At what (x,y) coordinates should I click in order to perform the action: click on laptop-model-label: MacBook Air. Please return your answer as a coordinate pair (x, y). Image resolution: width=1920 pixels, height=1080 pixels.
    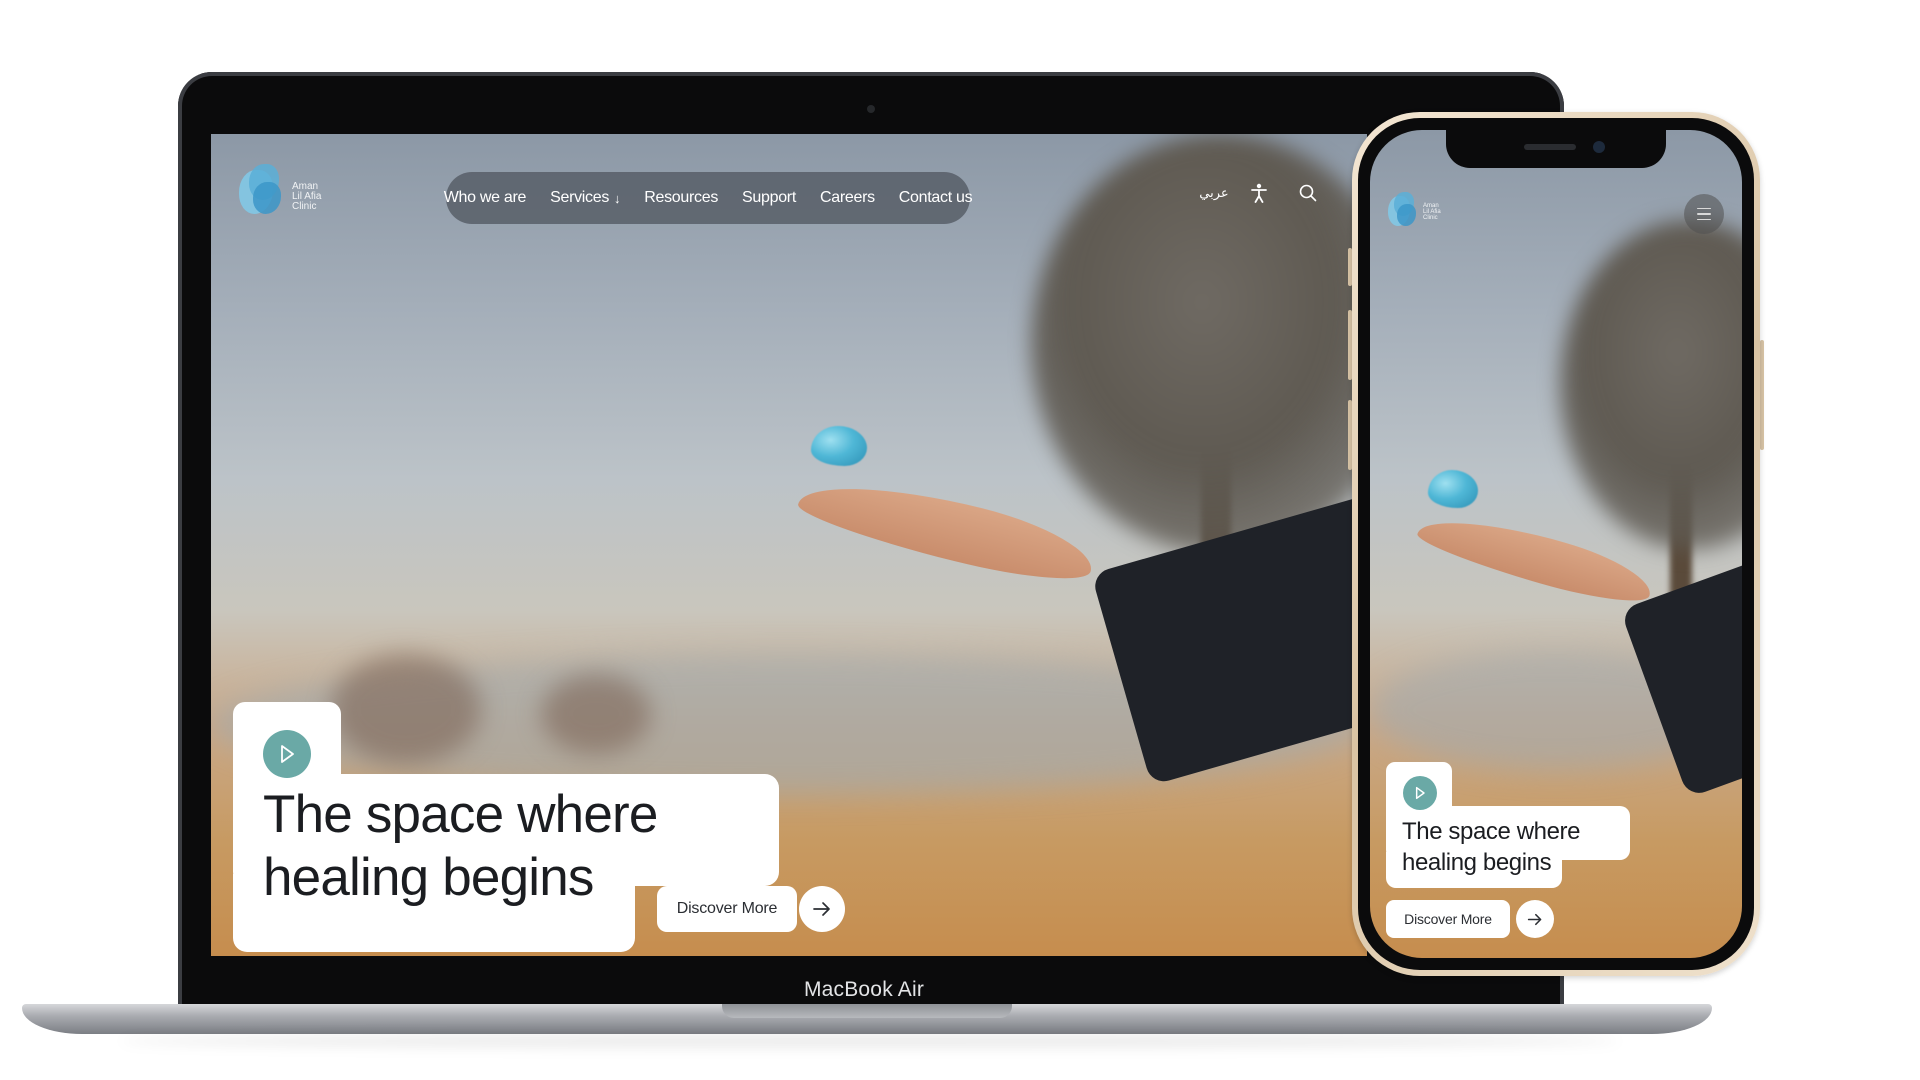
    Looking at the image, I should click on (864, 989).